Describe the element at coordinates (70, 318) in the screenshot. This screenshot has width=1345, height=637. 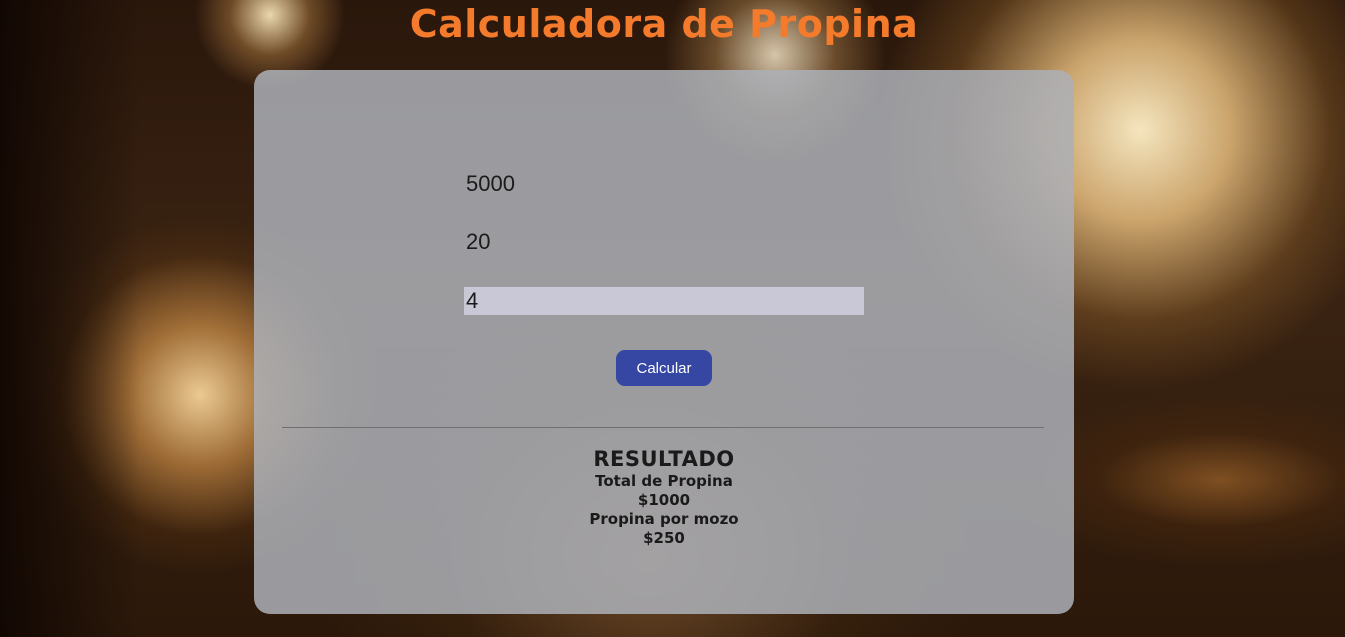
I see `background-image` at that location.